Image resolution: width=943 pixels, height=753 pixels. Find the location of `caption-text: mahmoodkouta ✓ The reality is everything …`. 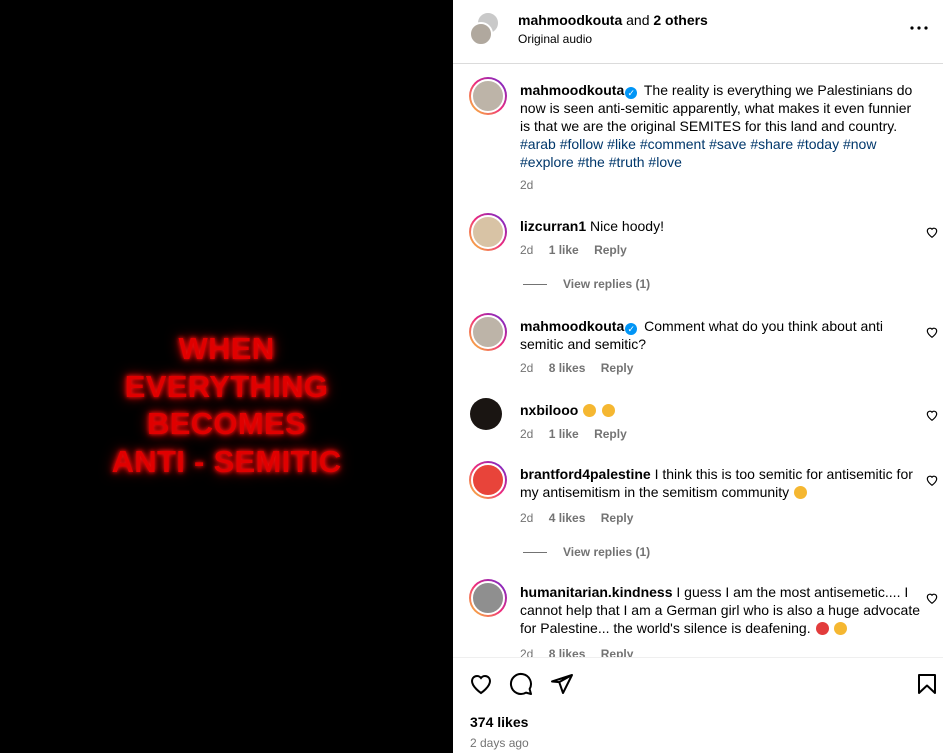

caption-text: mahmoodkouta ✓ The reality is everything … is located at coordinates (720, 126).